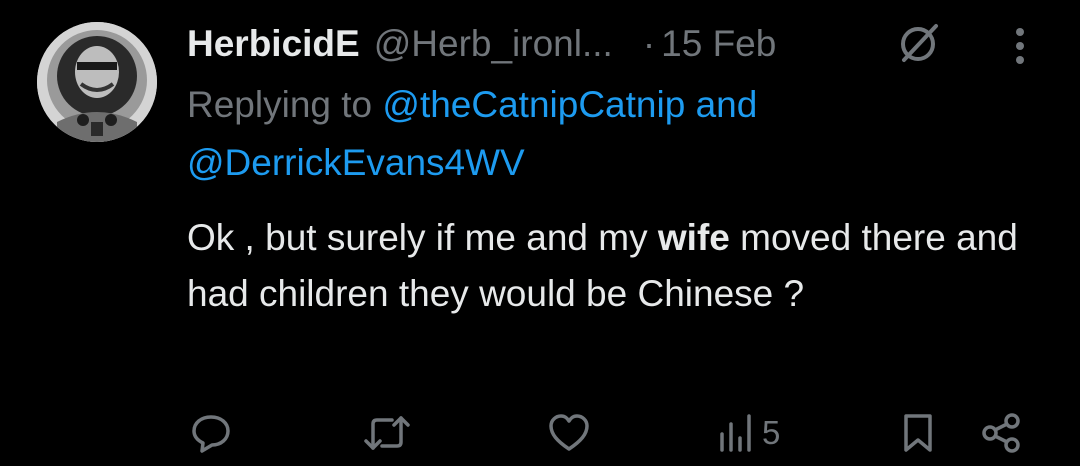 This screenshot has width=1080, height=466. I want to click on tweet-text-part: Ok , but surely if me and my, so click(422, 237).